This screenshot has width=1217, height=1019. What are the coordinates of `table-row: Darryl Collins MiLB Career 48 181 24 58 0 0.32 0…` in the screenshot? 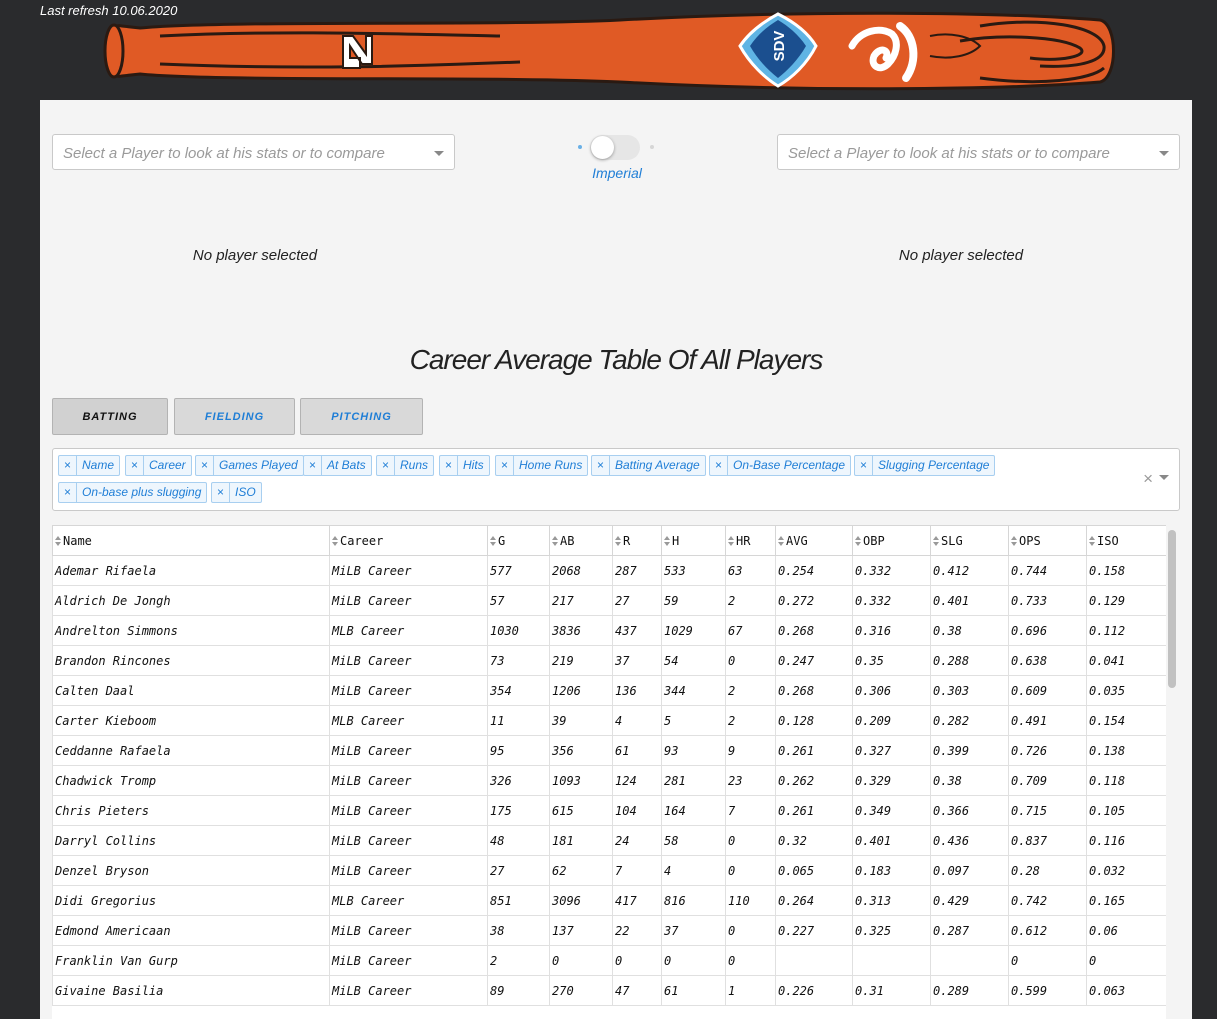 It's located at (609, 840).